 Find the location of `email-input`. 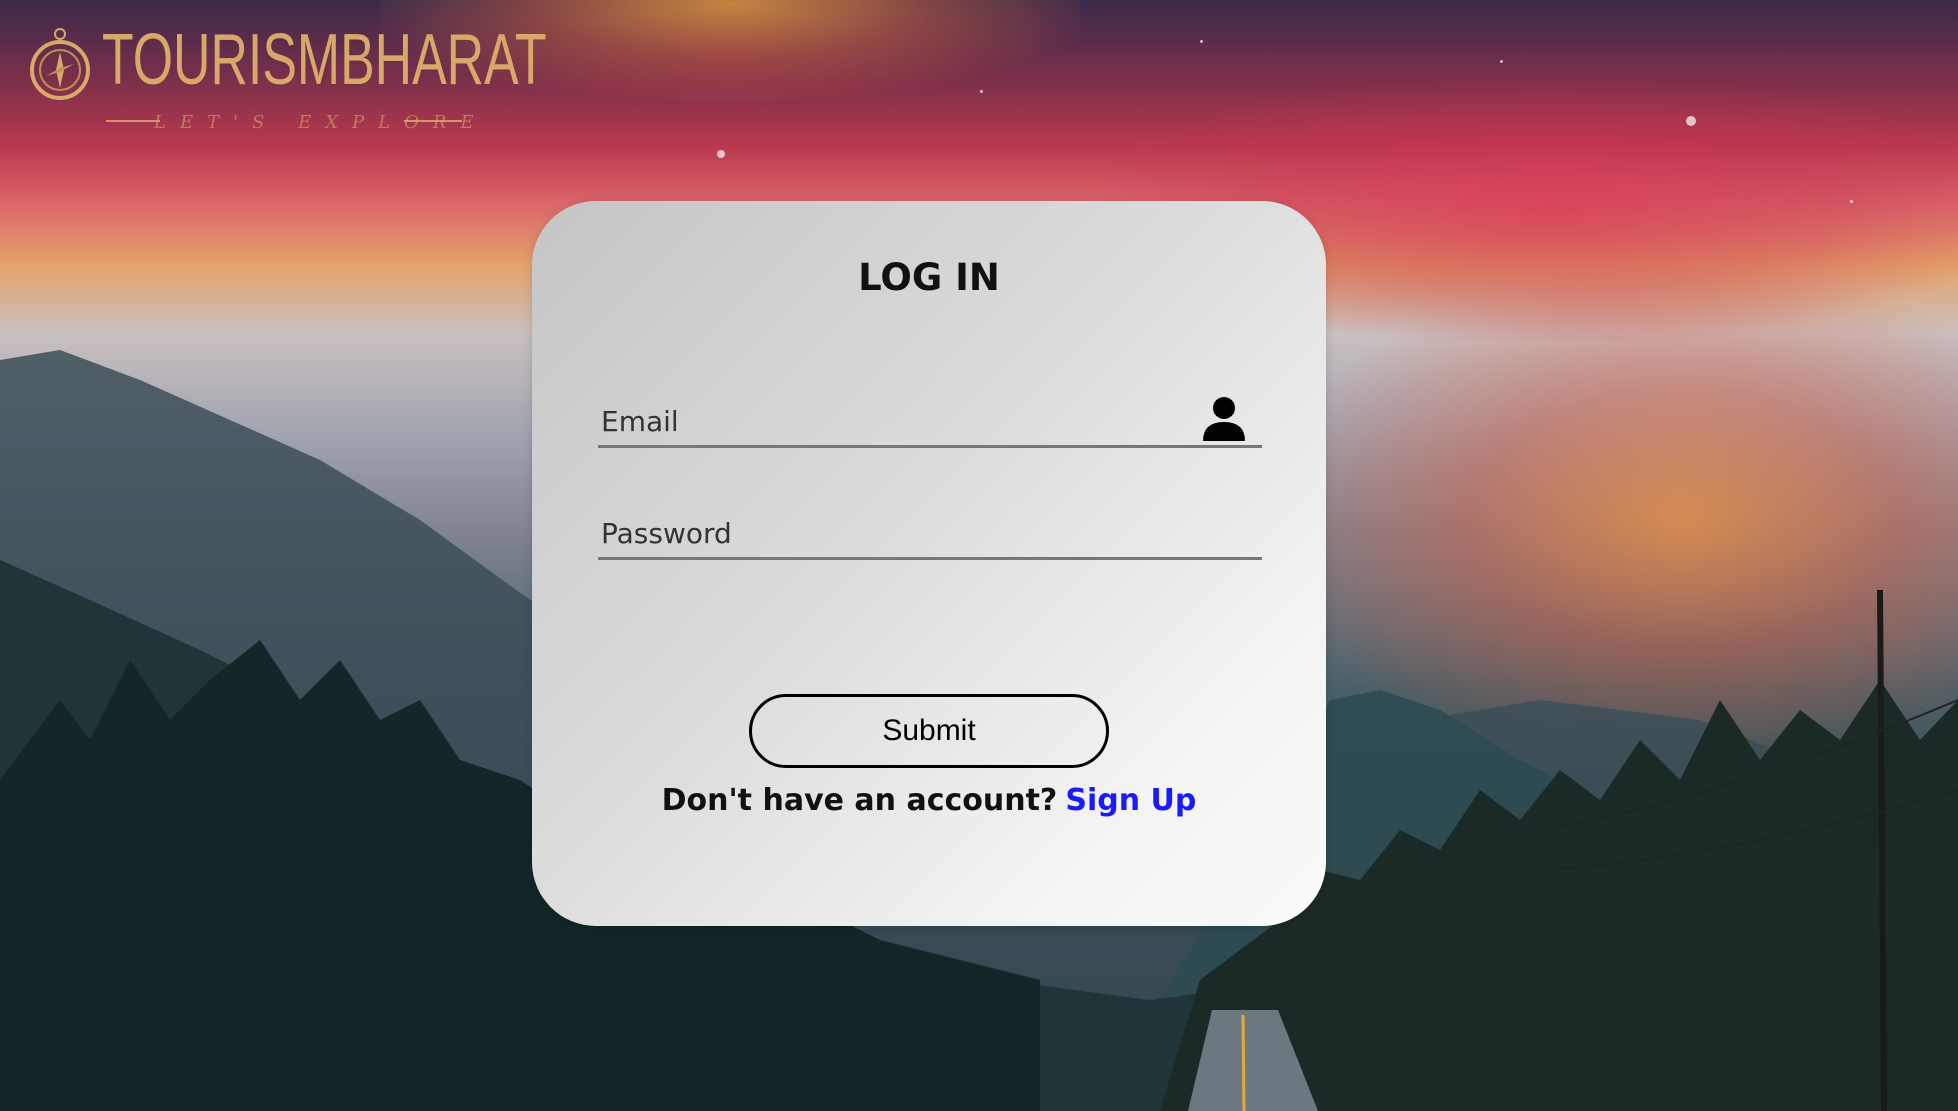

email-input is located at coordinates (898, 413).